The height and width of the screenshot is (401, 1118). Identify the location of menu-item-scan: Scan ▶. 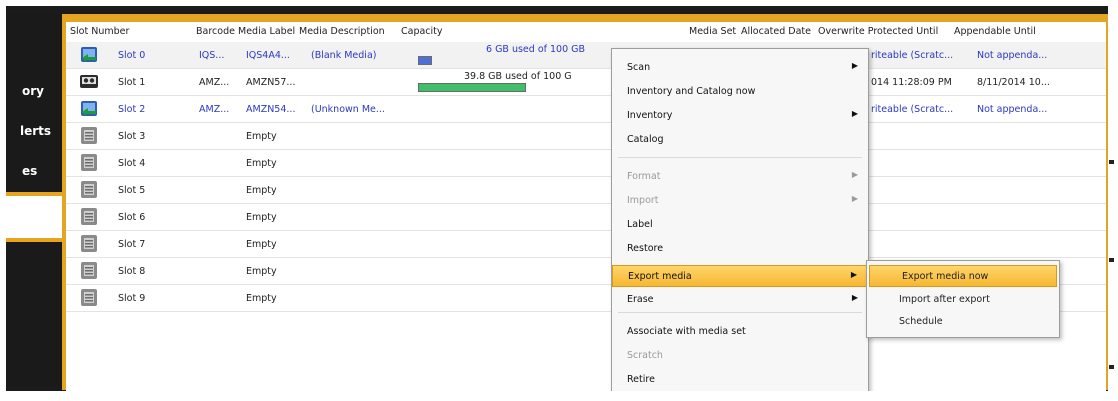
(740, 68).